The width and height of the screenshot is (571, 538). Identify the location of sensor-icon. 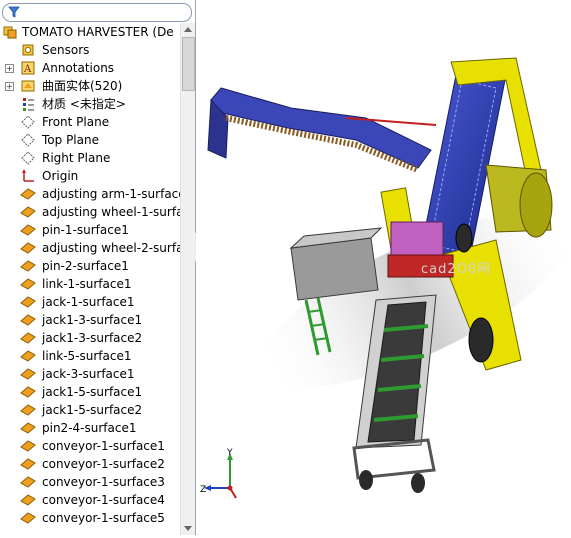
(28, 50).